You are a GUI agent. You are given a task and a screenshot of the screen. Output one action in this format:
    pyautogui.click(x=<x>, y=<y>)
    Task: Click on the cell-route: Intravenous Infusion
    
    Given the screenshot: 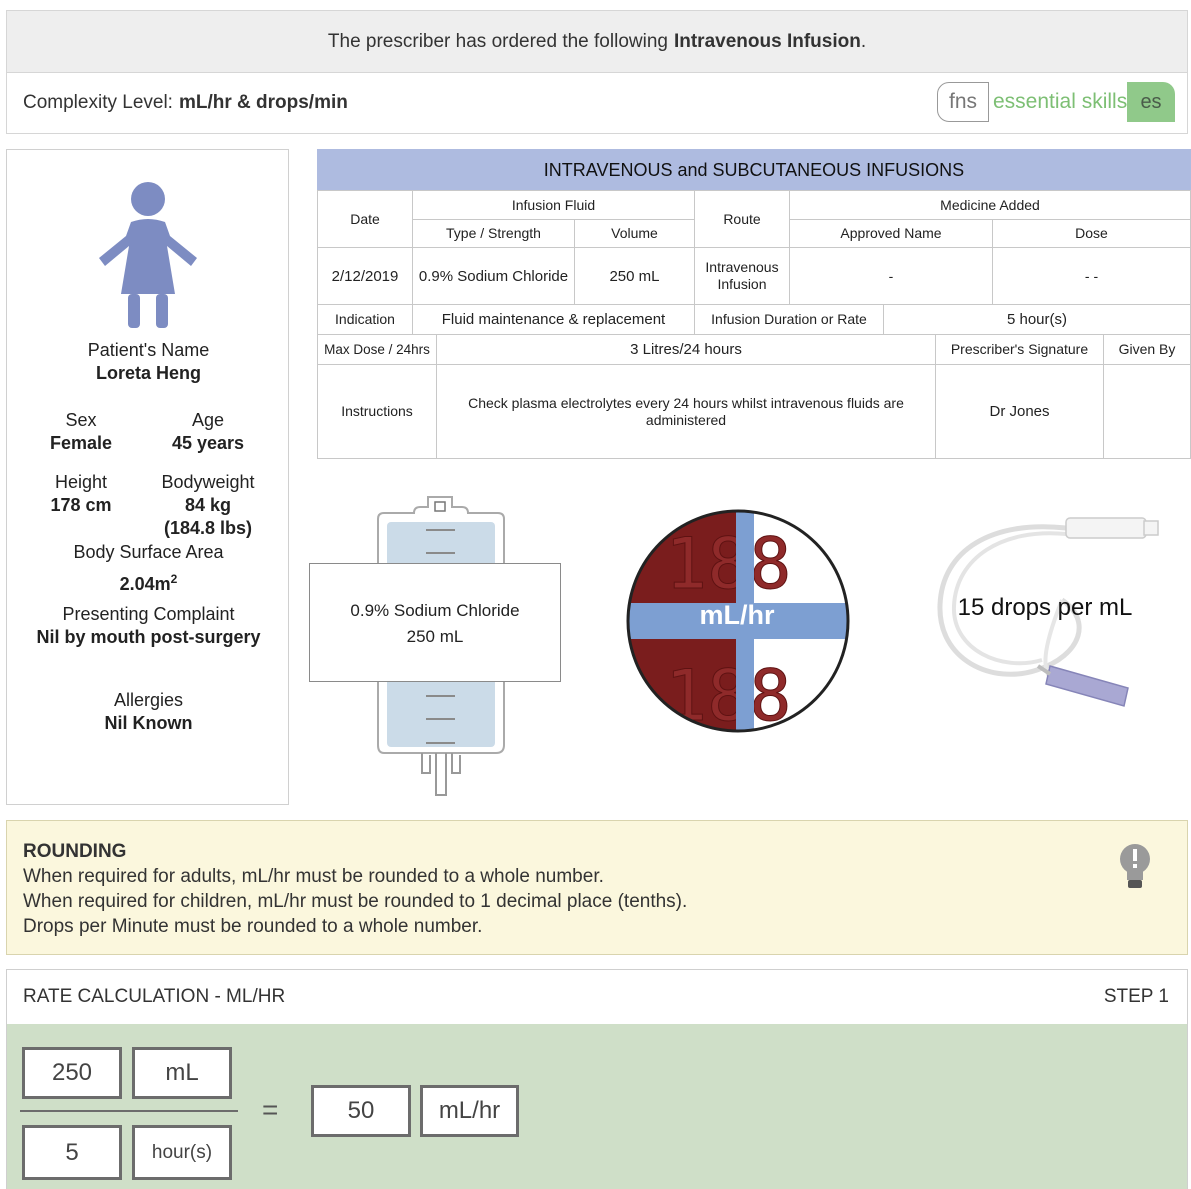 What is the action you would take?
    pyautogui.click(x=742, y=276)
    